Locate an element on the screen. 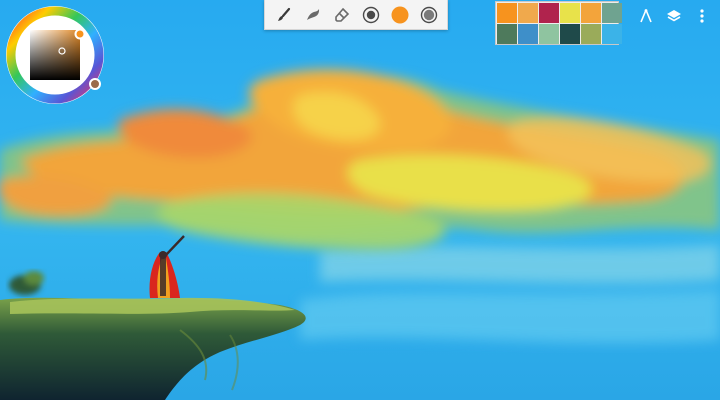  brush-icon is located at coordinates (283, 14).